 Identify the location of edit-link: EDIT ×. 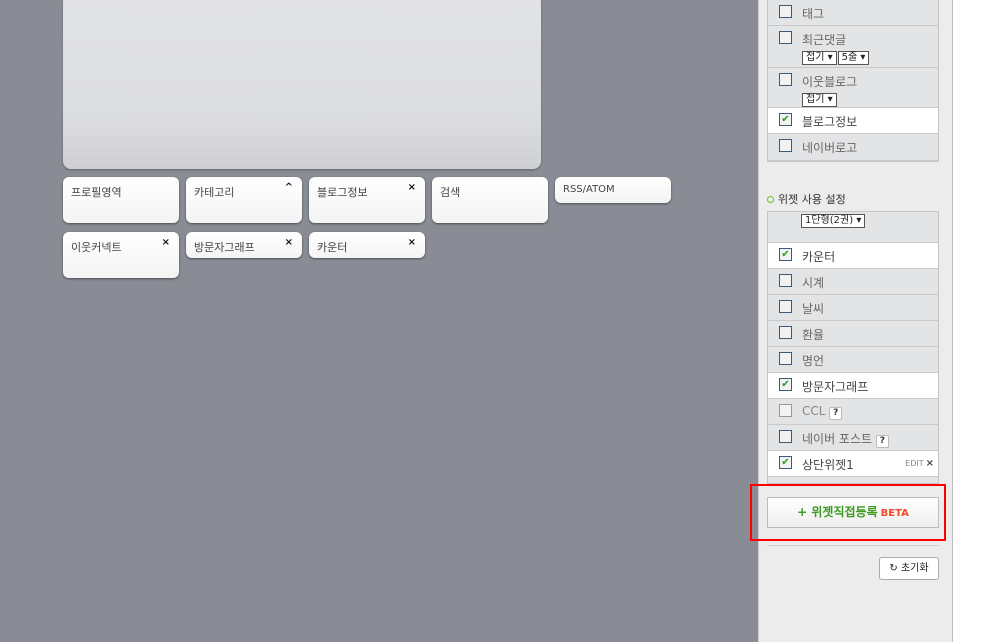
(919, 463).